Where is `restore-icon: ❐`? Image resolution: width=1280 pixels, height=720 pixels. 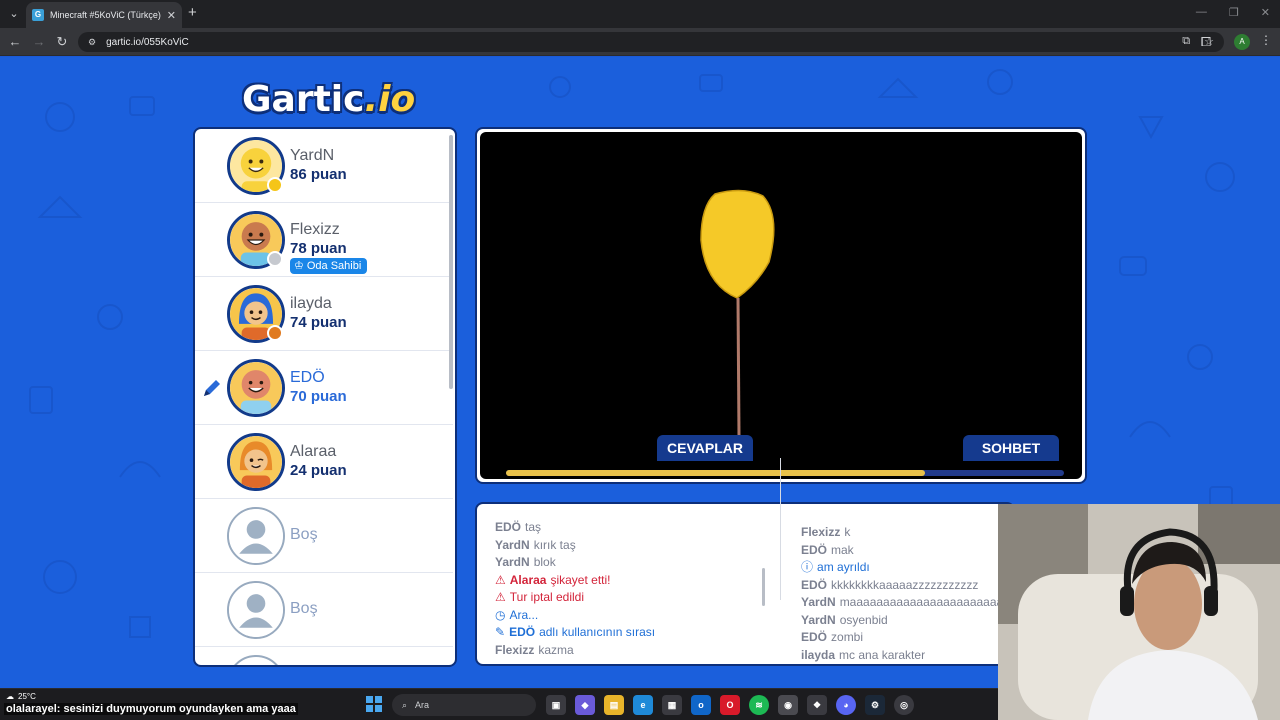
restore-icon: ❐ is located at coordinates (1234, 12).